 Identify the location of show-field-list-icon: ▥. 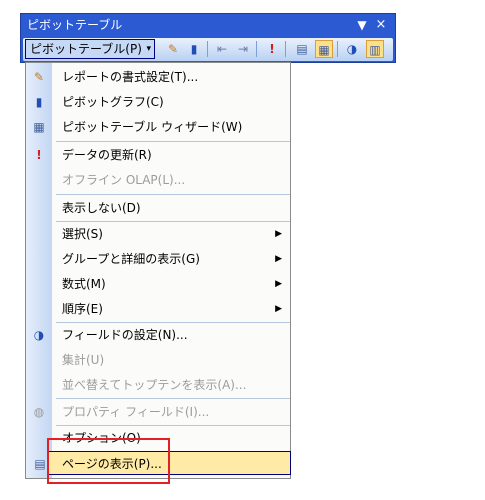
(375, 49).